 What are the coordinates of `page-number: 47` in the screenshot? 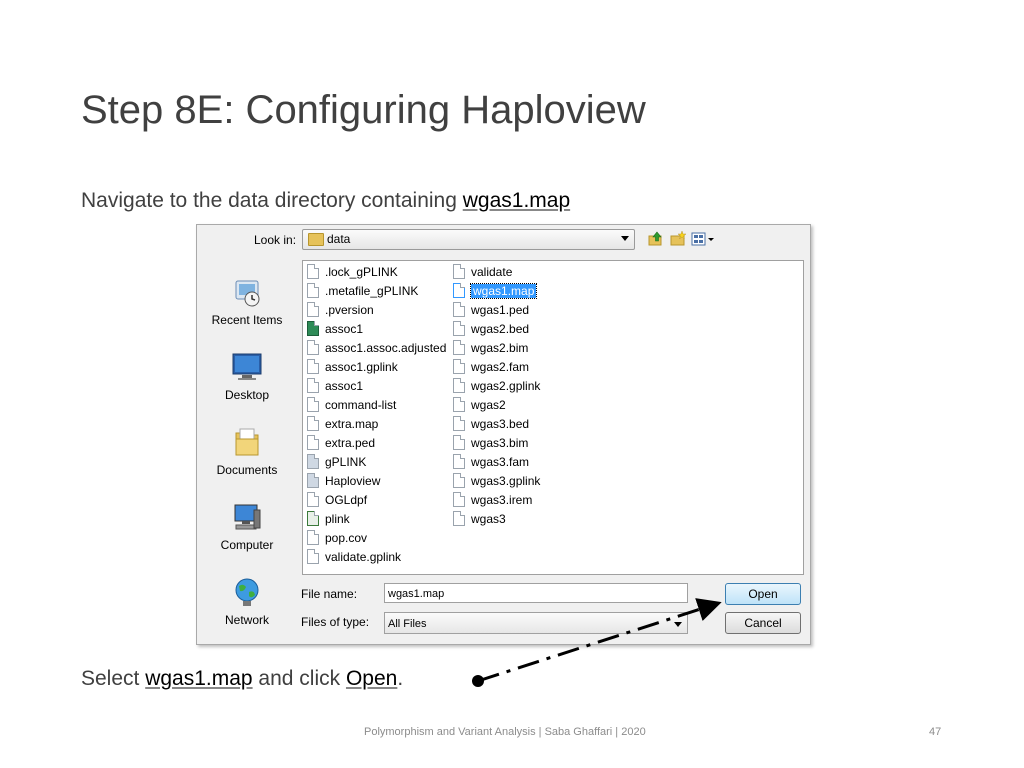 It's located at (935, 732).